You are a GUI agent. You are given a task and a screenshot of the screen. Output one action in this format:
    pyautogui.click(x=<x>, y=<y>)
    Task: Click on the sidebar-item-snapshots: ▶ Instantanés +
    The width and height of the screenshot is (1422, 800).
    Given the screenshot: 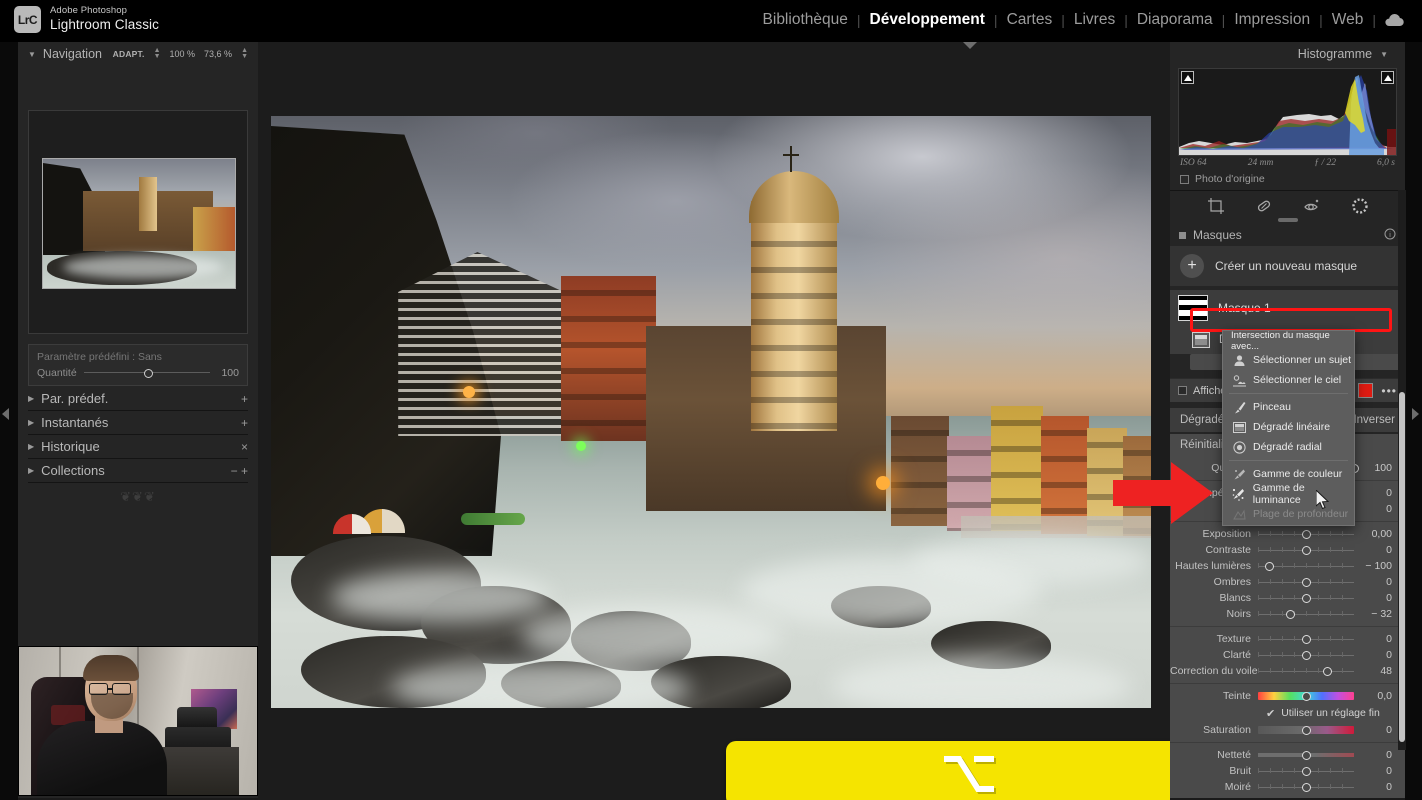 What is the action you would take?
    pyautogui.click(x=138, y=423)
    